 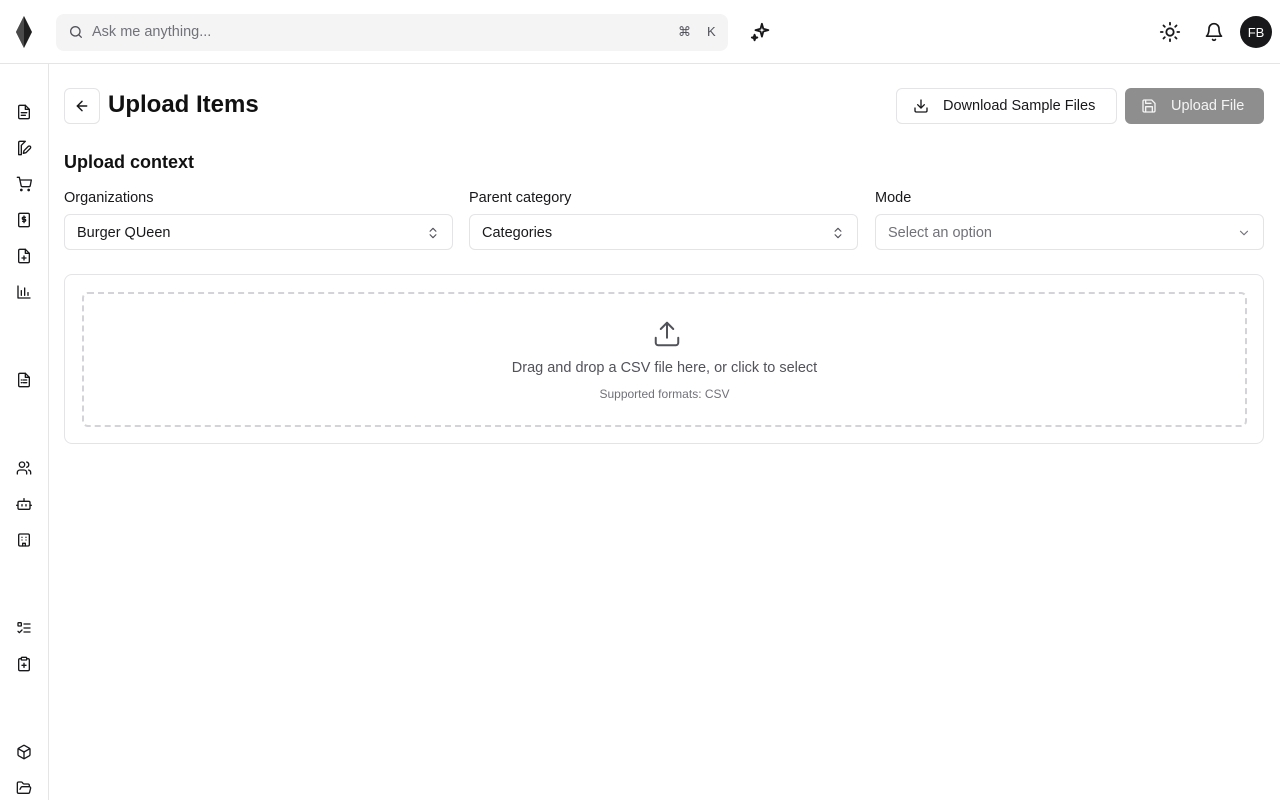 I want to click on upload-file-button: Upload File, so click(x=1194, y=106).